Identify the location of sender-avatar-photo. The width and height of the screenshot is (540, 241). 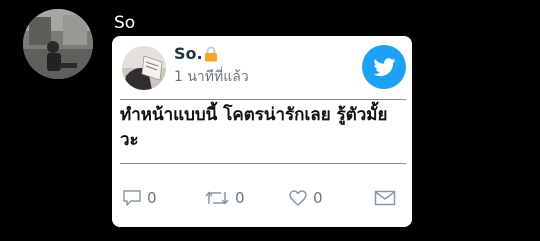
(58, 44).